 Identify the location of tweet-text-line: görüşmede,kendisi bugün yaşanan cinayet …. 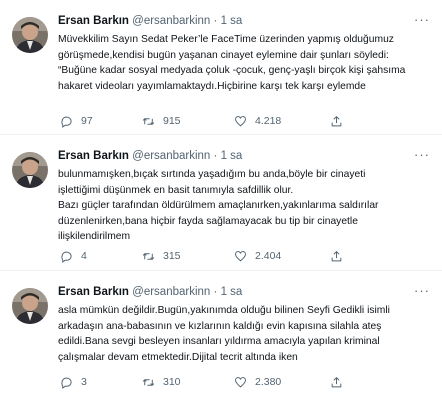
(223, 55).